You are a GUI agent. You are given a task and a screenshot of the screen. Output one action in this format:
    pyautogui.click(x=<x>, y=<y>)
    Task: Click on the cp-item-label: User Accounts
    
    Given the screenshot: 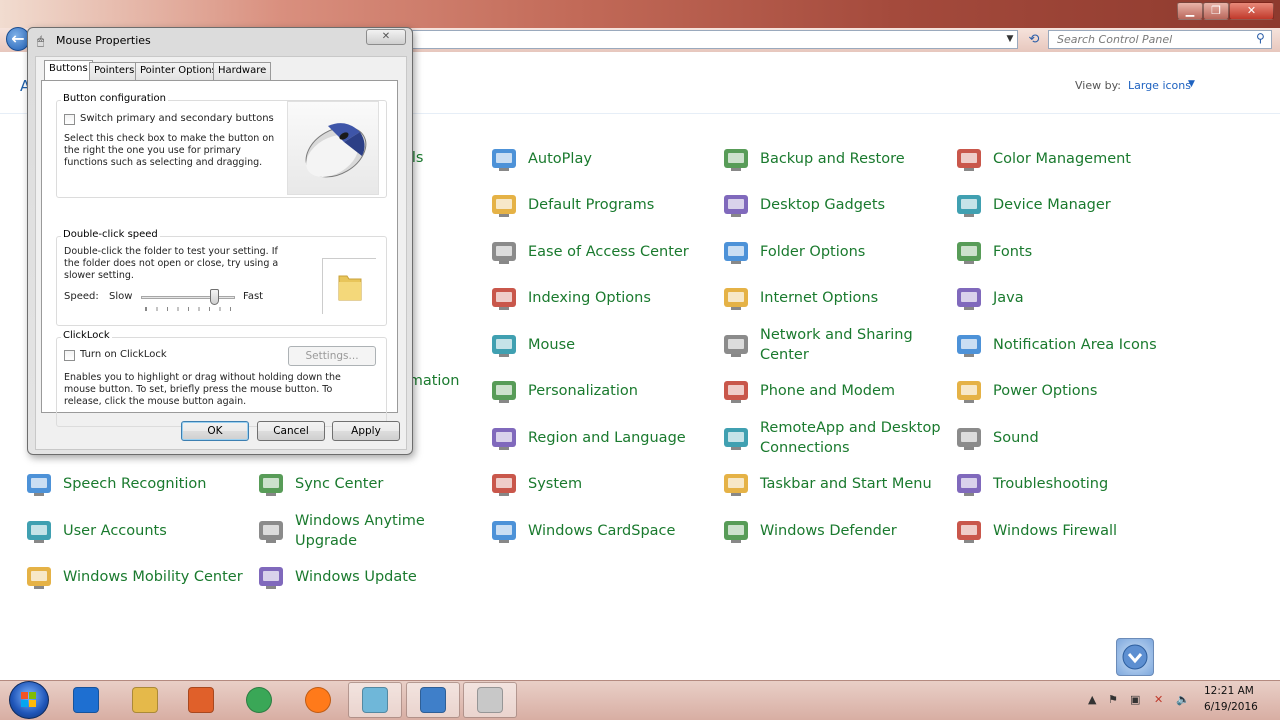 What is the action you would take?
    pyautogui.click(x=158, y=531)
    